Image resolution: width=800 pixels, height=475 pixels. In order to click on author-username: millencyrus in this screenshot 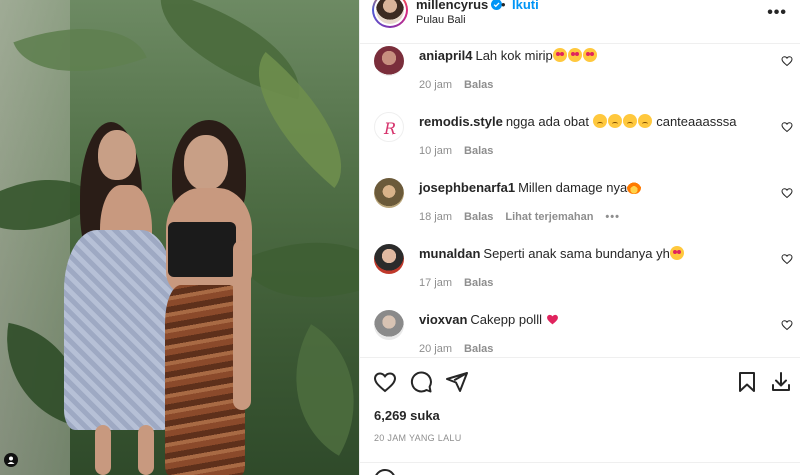, I will do `click(459, 6)`.